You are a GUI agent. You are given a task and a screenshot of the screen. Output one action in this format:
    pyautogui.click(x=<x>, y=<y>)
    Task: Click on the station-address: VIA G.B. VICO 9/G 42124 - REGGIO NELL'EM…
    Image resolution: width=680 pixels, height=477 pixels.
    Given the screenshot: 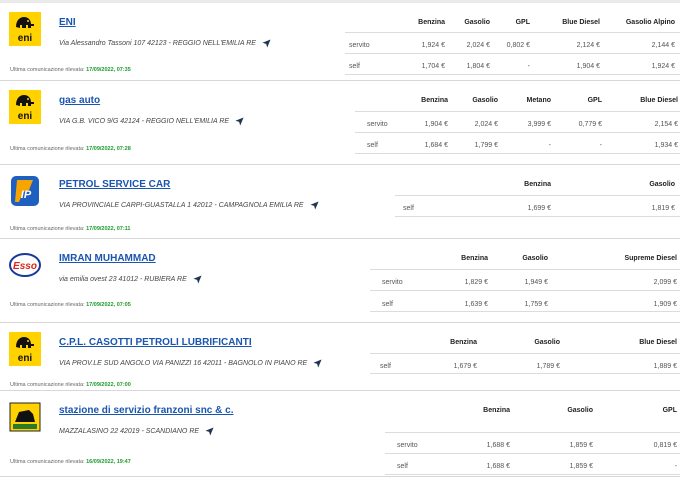 What is the action you would take?
    pyautogui.click(x=151, y=121)
    